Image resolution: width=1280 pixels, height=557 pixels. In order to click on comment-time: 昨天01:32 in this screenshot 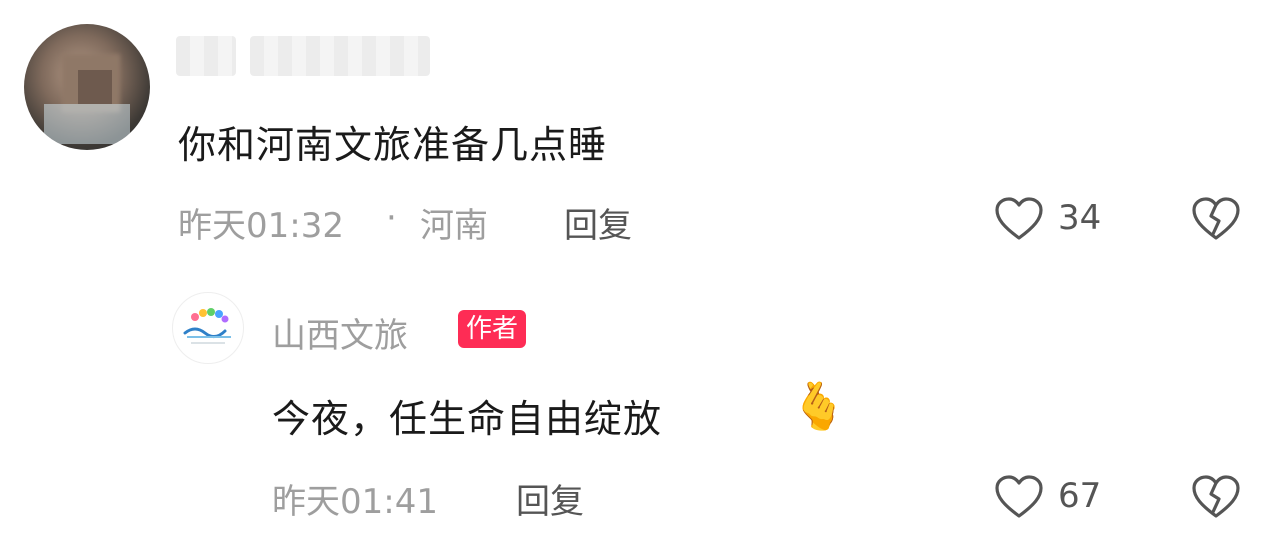, I will do `click(261, 226)`.